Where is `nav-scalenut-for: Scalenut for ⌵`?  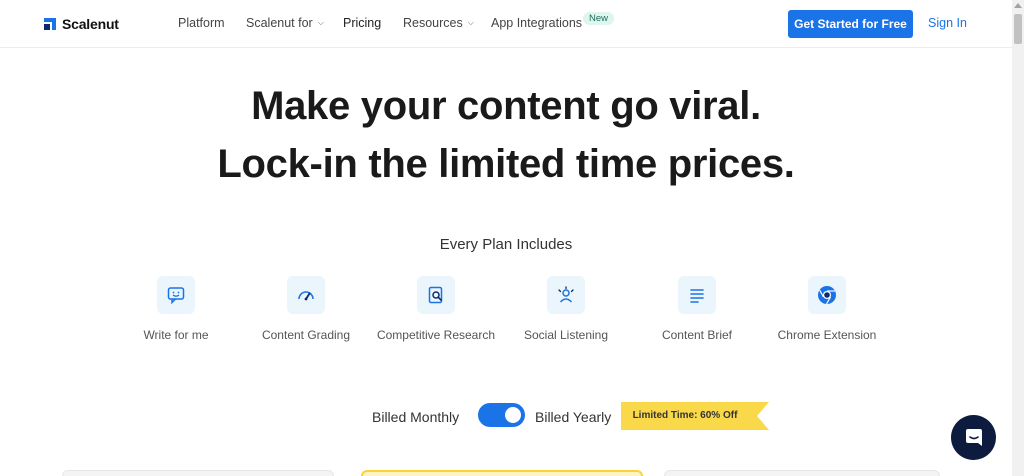
nav-scalenut-for: Scalenut for ⌵ is located at coordinates (285, 23).